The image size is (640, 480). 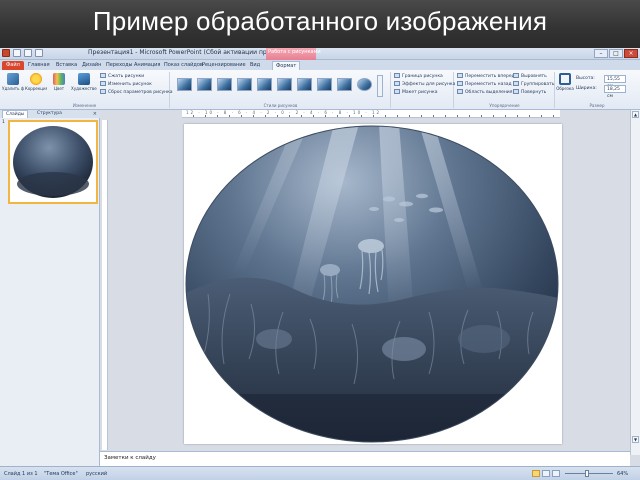 What do you see at coordinates (565, 79) in the screenshot?
I see `crop-icon` at bounding box center [565, 79].